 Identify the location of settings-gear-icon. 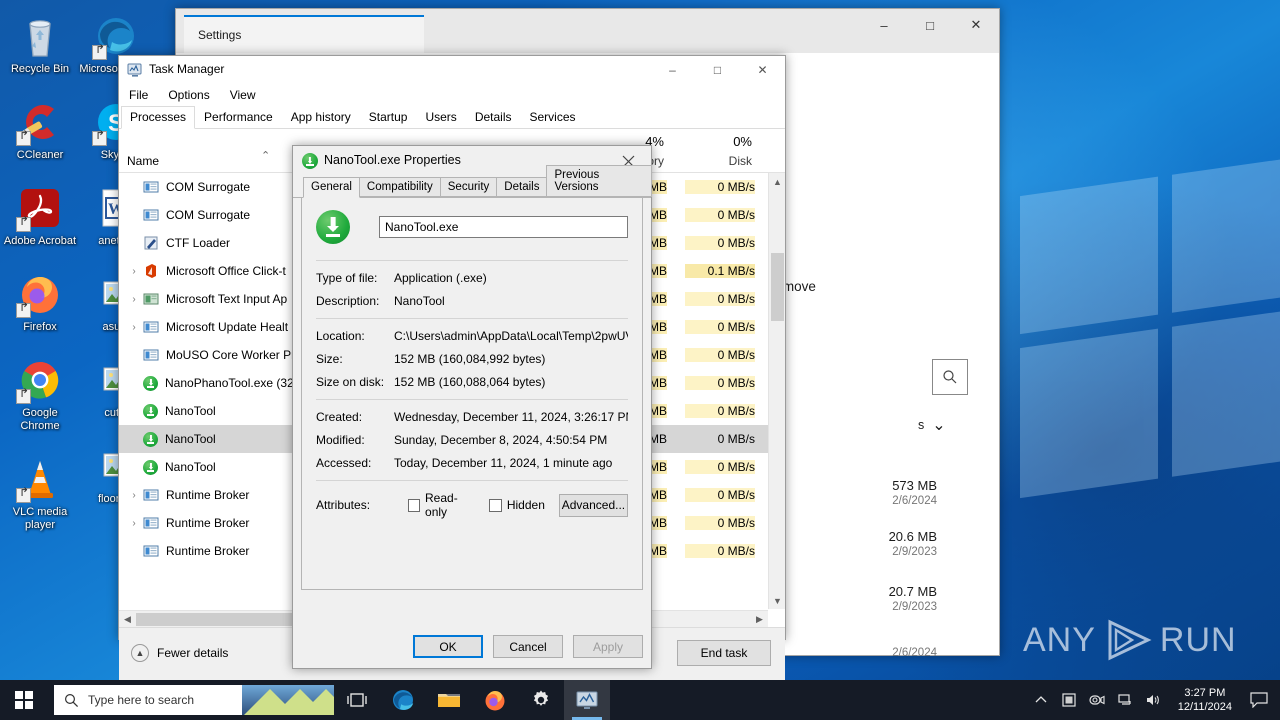
(541, 698).